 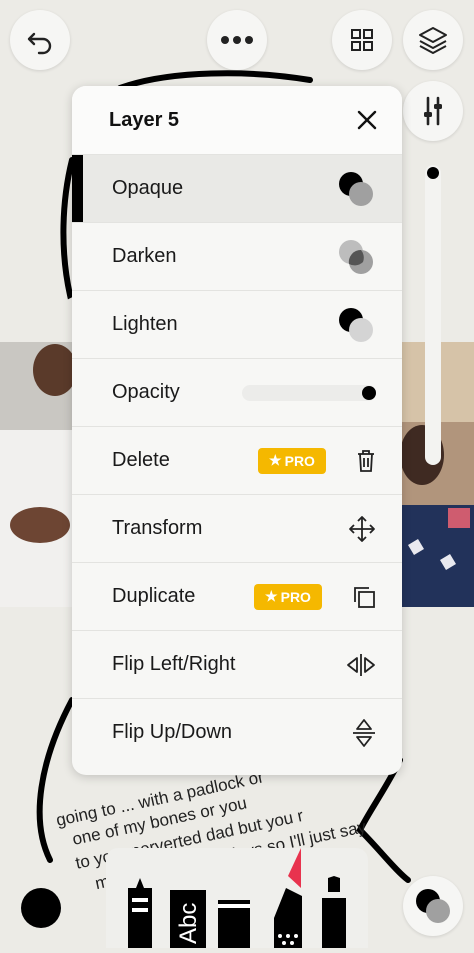 What do you see at coordinates (433, 173) in the screenshot?
I see `brush-size-knob` at bounding box center [433, 173].